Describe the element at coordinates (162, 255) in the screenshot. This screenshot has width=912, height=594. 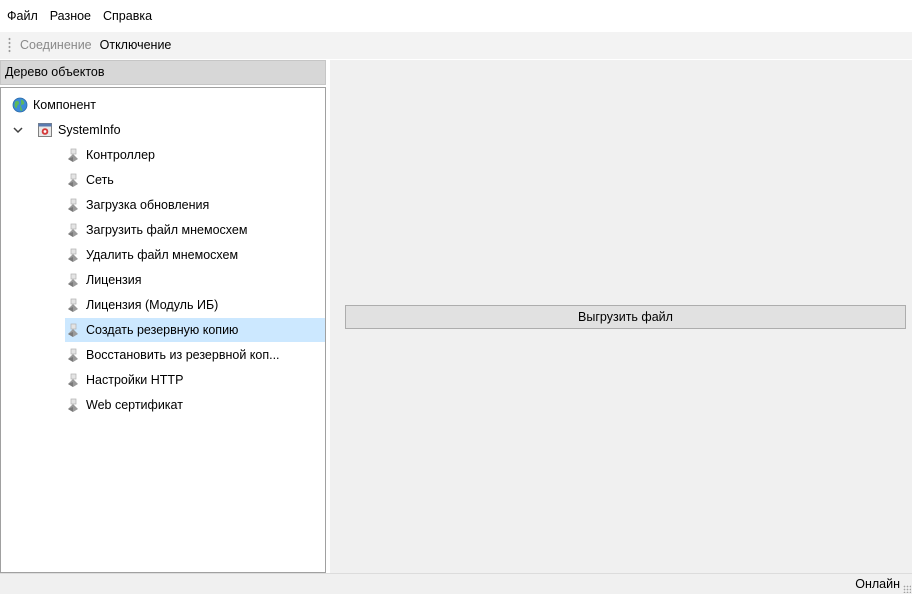
I see `tree-item-label: Удалить файл мнемосхем` at that location.